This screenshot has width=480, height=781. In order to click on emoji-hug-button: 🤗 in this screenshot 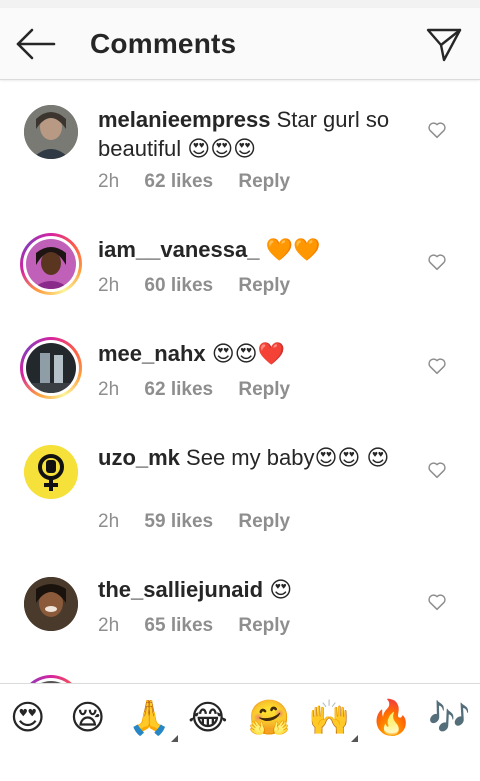, I will do `click(269, 718)`.